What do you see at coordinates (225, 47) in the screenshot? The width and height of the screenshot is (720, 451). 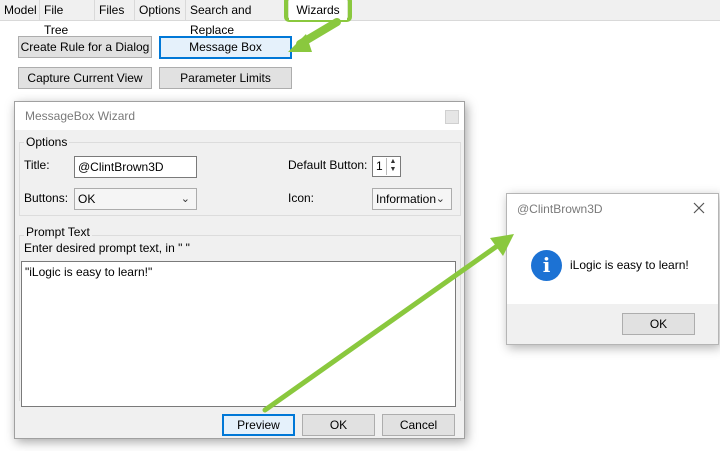 I see `message-box-button: Message Box` at bounding box center [225, 47].